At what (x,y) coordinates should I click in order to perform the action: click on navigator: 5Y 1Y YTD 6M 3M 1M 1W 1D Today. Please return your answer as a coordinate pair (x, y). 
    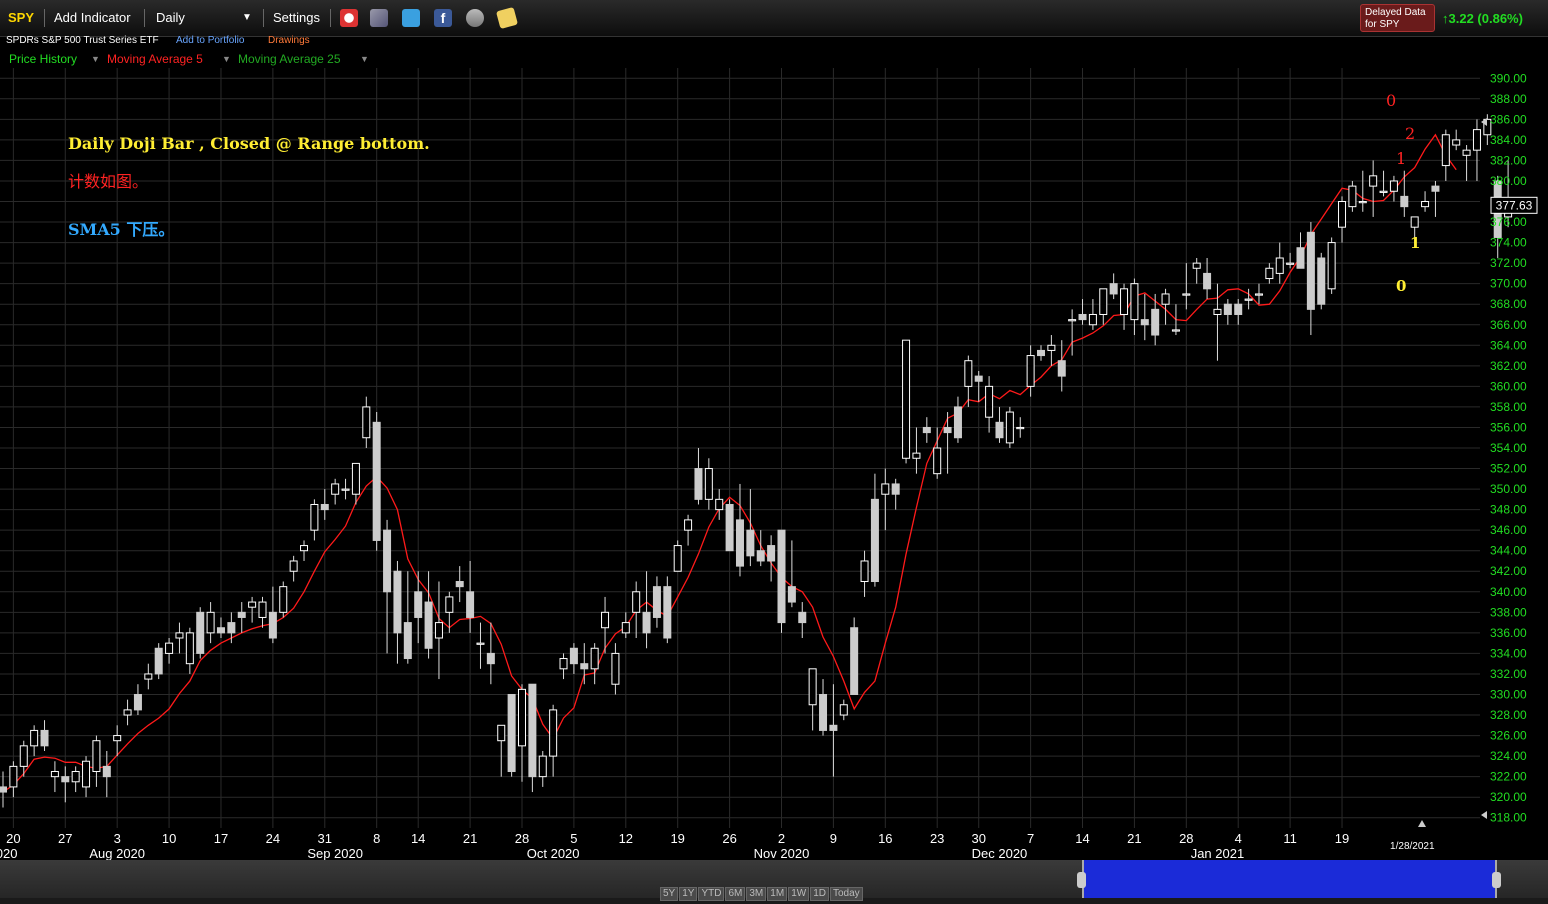
    Looking at the image, I should click on (774, 882).